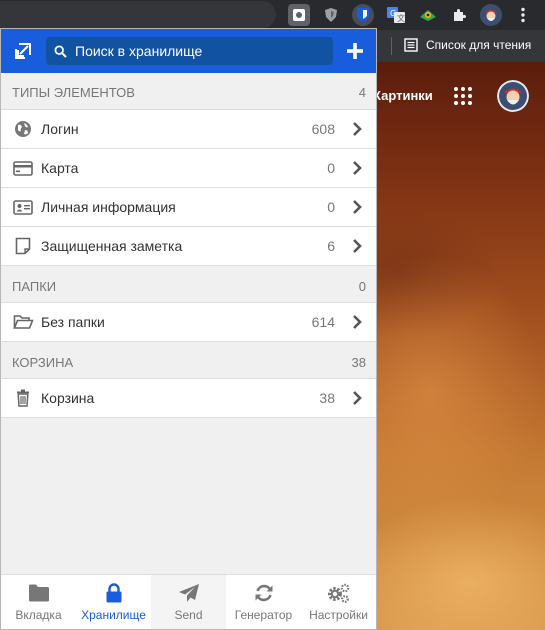 The image size is (545, 630). I want to click on section-folders-header: ПАПКИ 0, so click(188, 286).